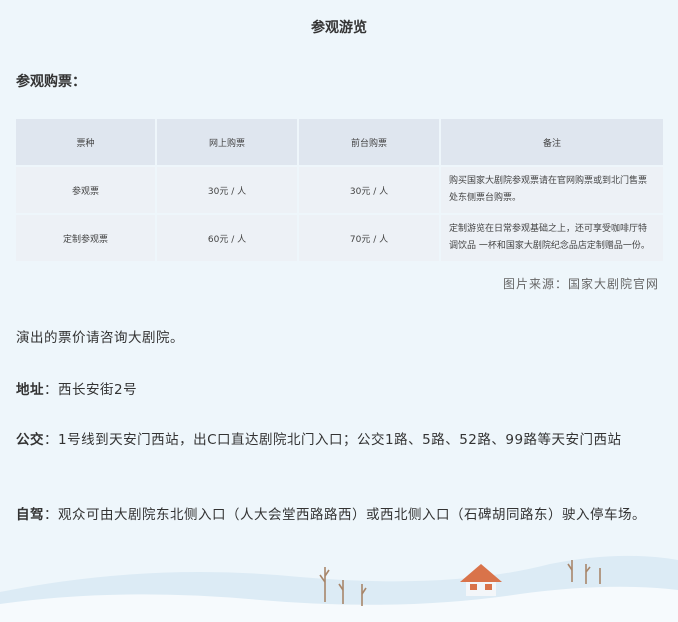 The width and height of the screenshot is (678, 622). What do you see at coordinates (30, 515) in the screenshot?
I see `drive-label: 自驾` at bounding box center [30, 515].